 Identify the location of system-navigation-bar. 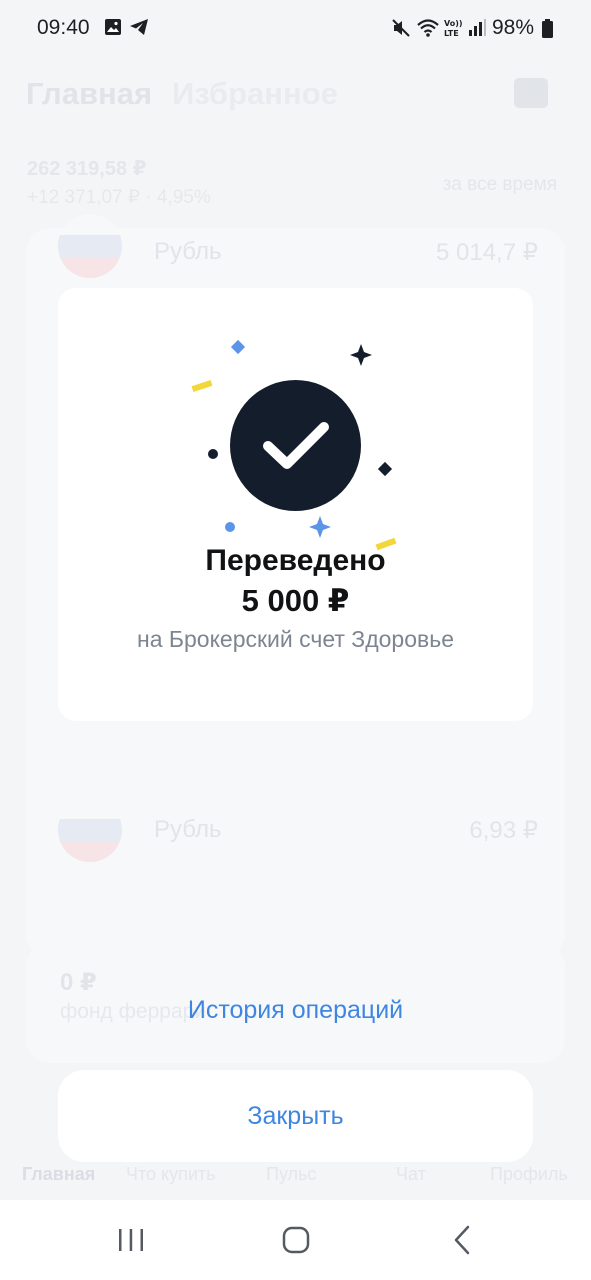
(295, 1240).